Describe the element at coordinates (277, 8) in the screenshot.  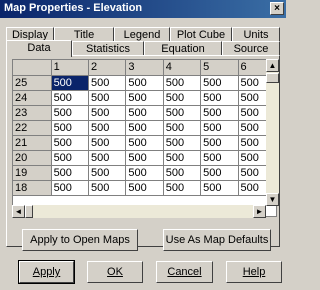
I see `close-button: ×` at that location.